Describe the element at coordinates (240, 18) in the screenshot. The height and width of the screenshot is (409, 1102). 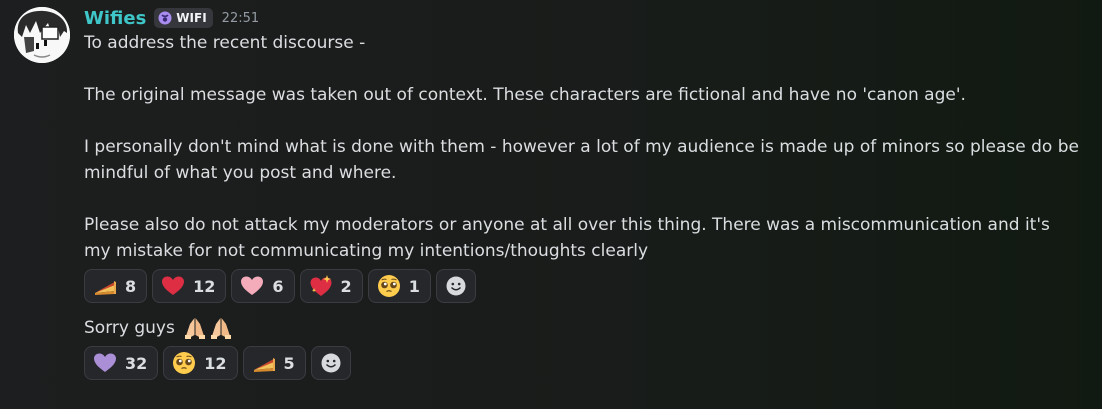
I see `timestamp: 22:51` at that location.